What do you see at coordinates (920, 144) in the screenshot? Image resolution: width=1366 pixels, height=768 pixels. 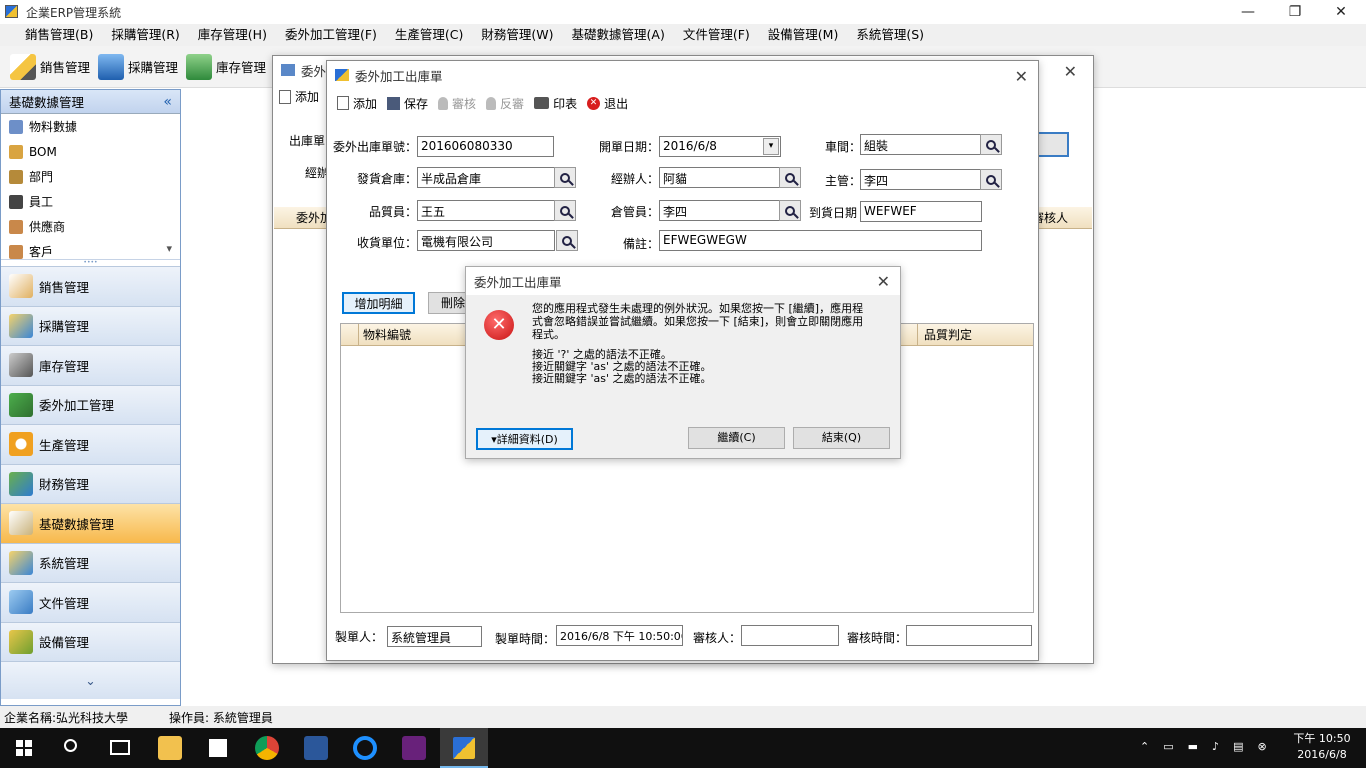 I see `workshop-field: 組裝` at bounding box center [920, 144].